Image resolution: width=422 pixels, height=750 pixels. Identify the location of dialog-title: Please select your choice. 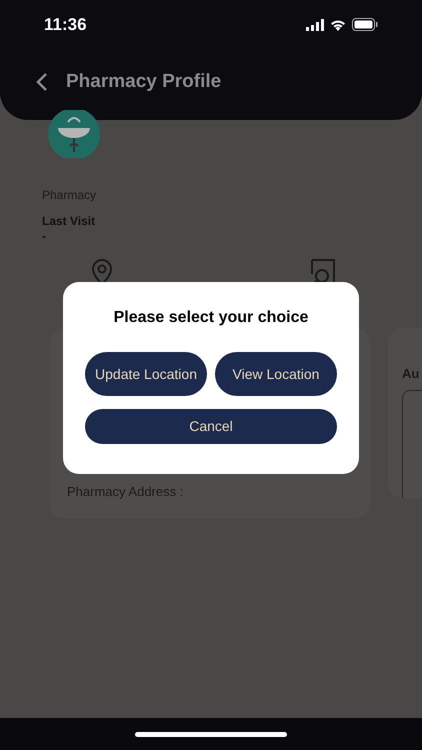
(211, 318).